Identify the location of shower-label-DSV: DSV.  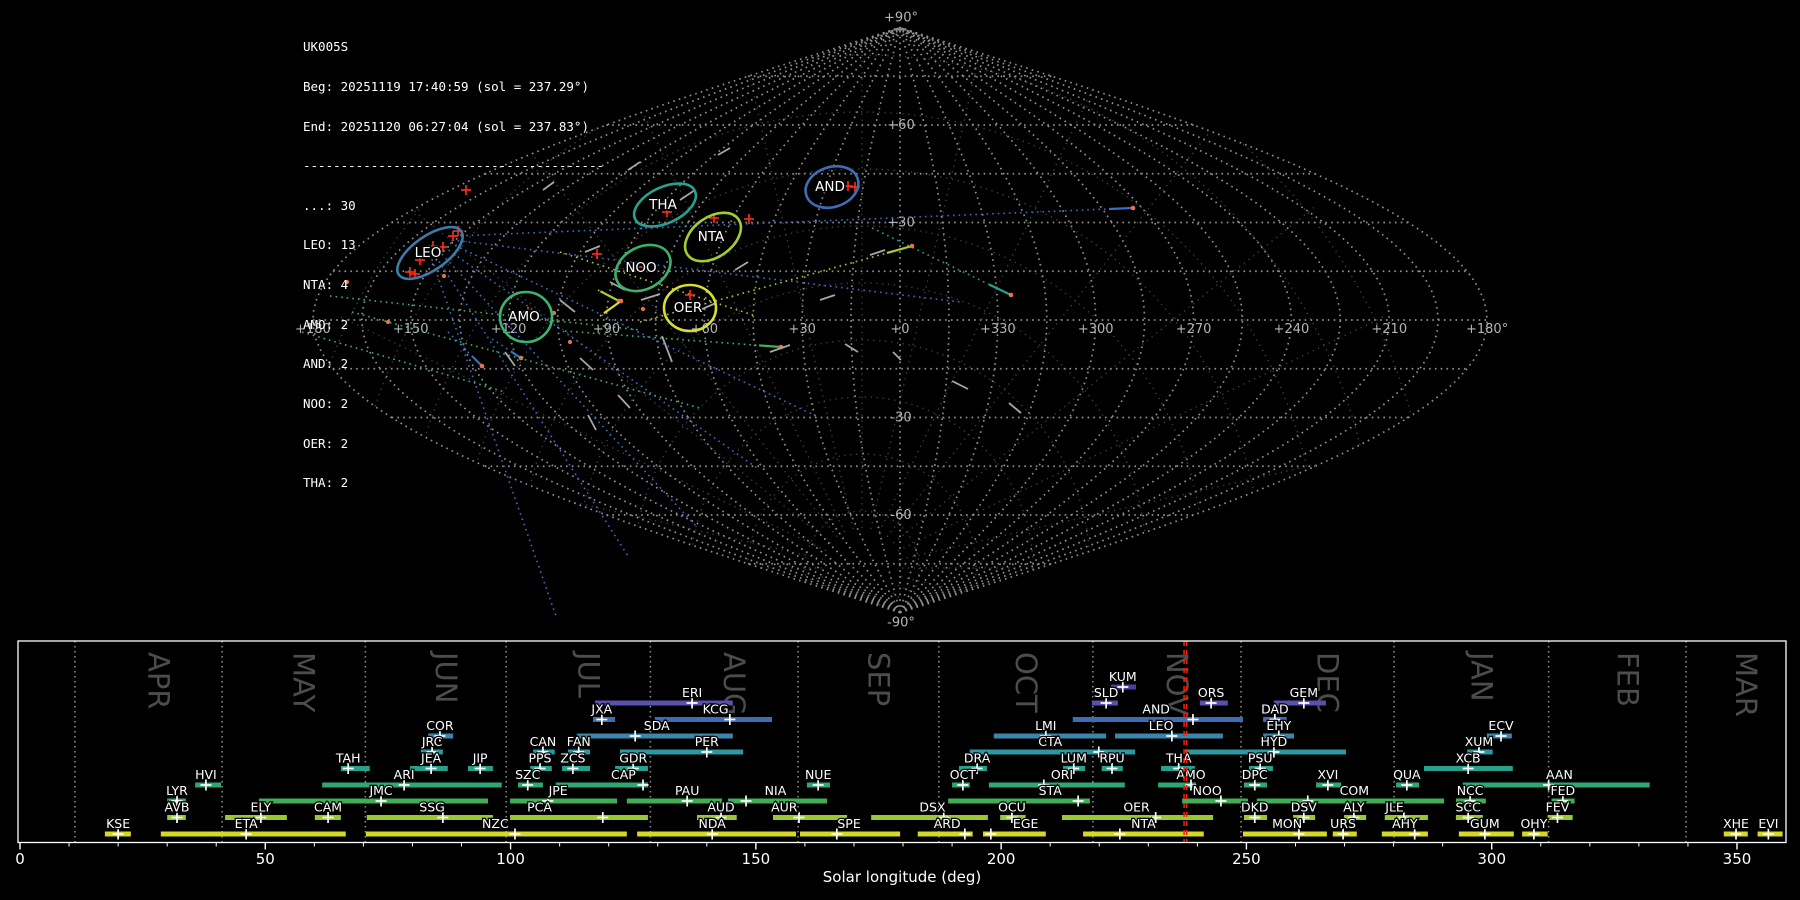
(1304, 807).